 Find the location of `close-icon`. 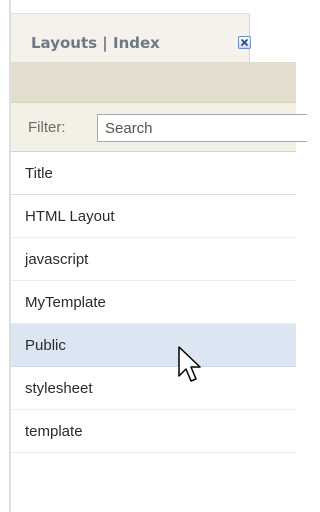

close-icon is located at coordinates (244, 42).